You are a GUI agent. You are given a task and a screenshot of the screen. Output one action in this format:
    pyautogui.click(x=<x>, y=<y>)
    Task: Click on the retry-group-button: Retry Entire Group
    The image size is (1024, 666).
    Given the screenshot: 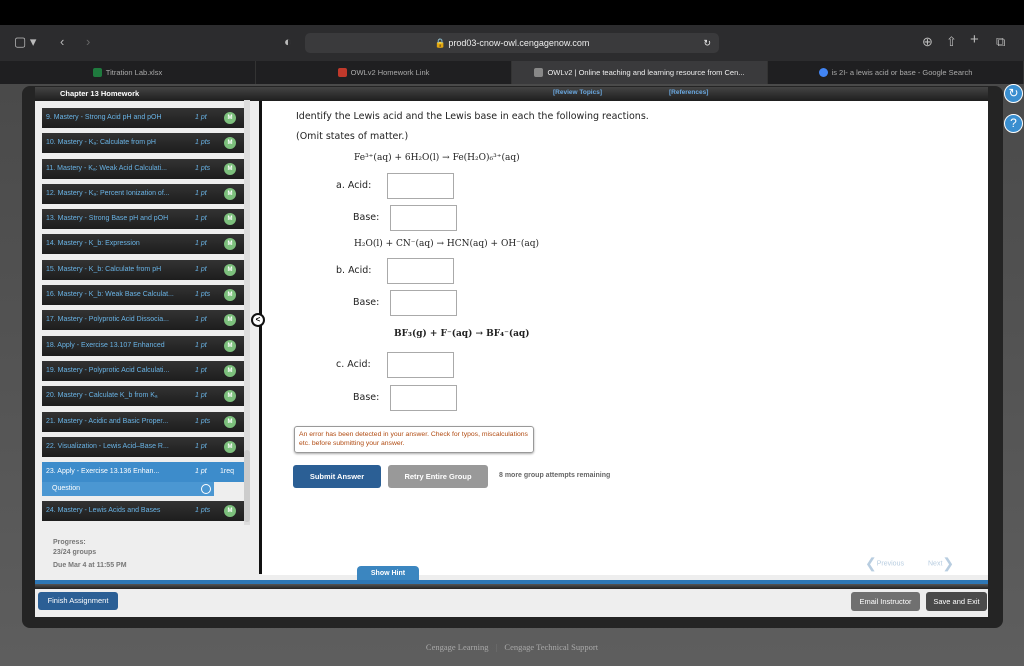 What is the action you would take?
    pyautogui.click(x=438, y=476)
    